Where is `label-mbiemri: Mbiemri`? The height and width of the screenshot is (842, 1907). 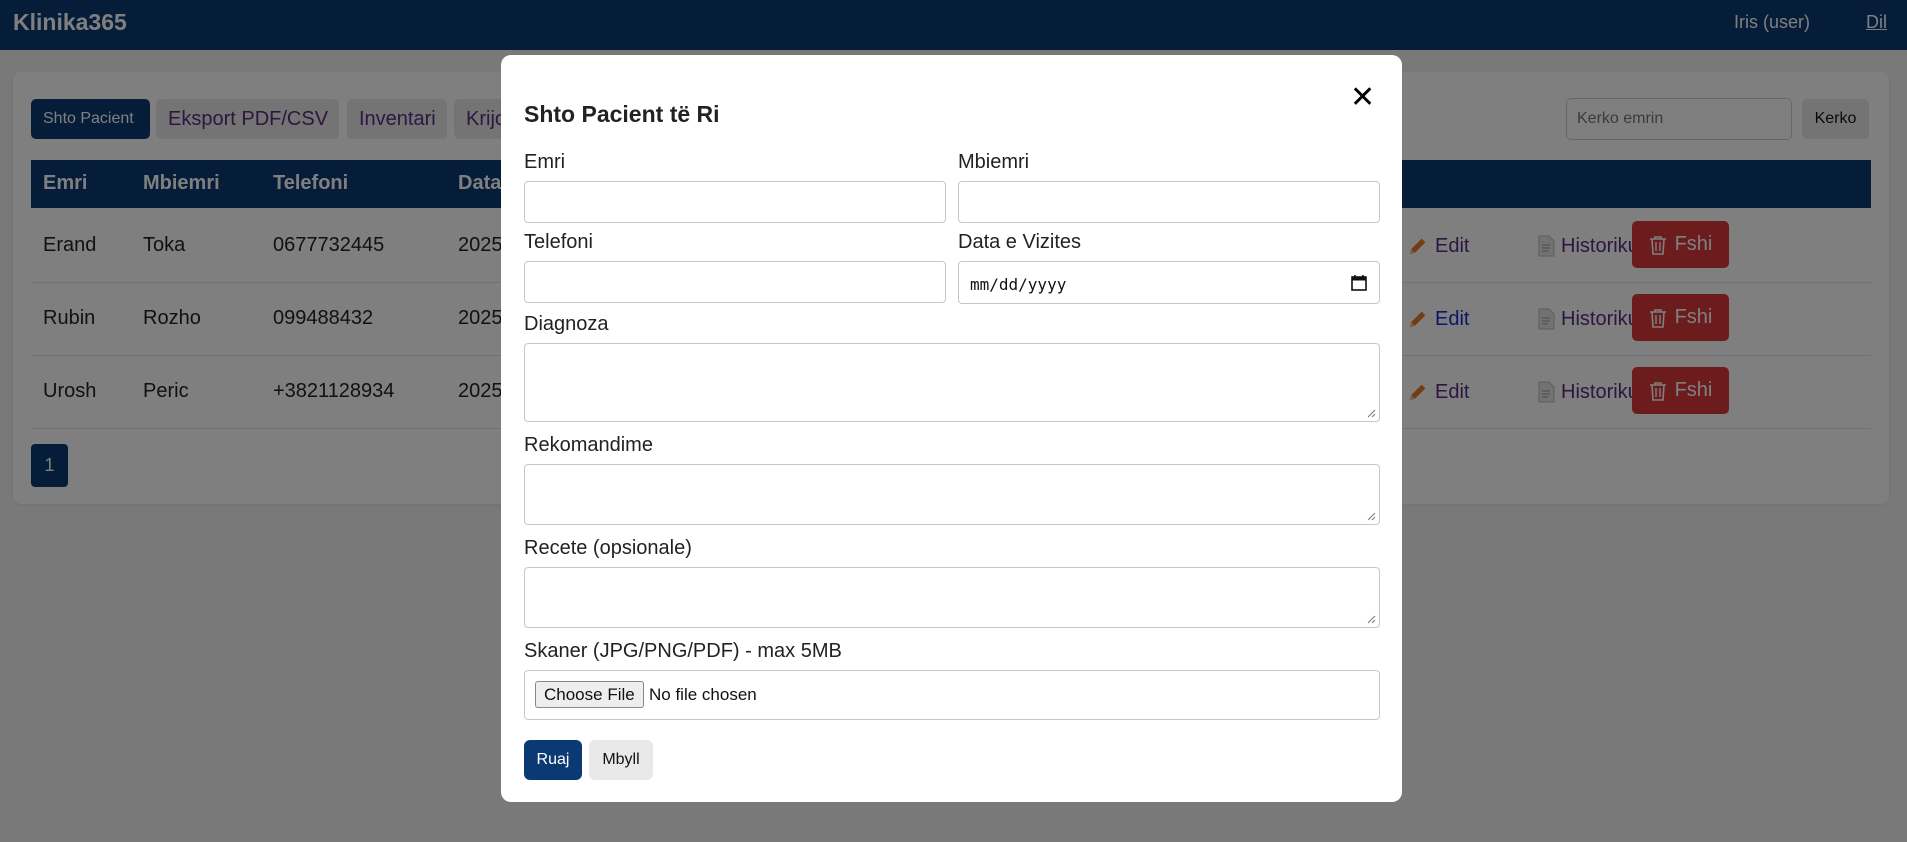 label-mbiemri: Mbiemri is located at coordinates (994, 162).